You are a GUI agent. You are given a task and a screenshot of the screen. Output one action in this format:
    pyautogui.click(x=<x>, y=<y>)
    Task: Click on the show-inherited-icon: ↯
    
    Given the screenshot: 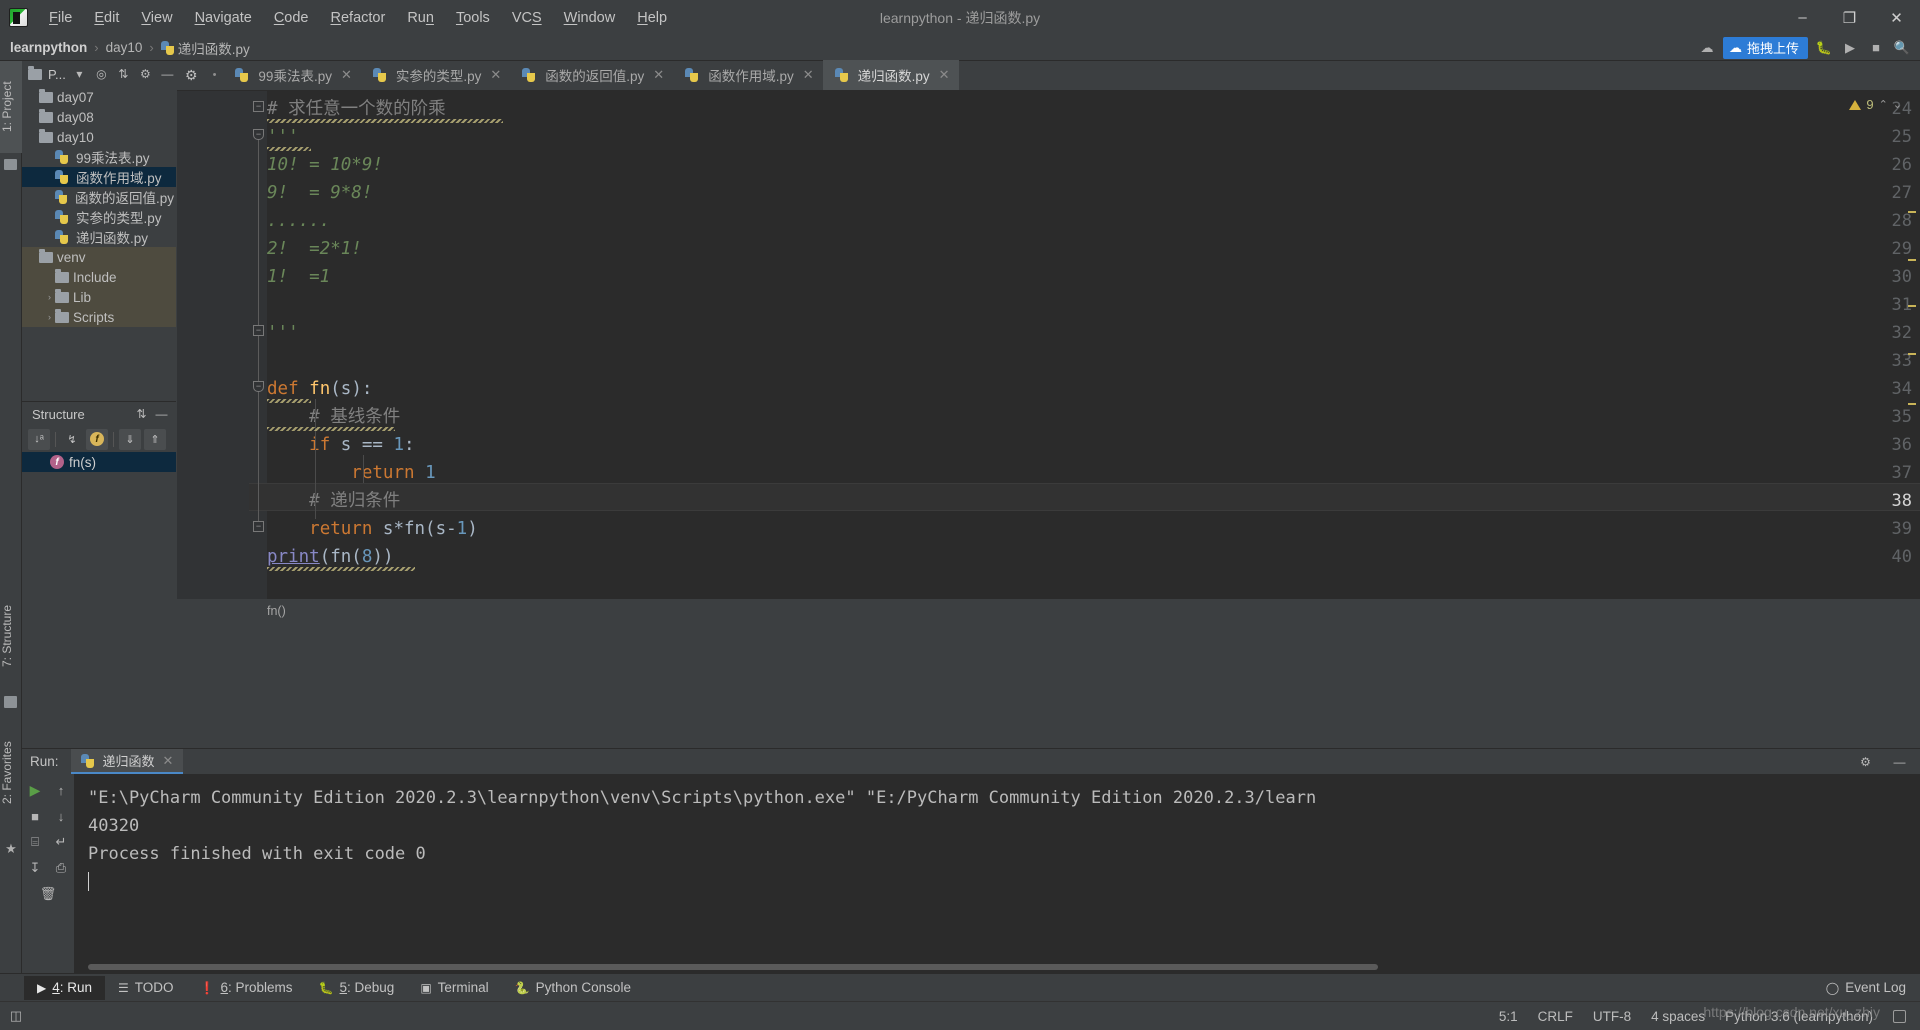 What is the action you would take?
    pyautogui.click(x=72, y=439)
    